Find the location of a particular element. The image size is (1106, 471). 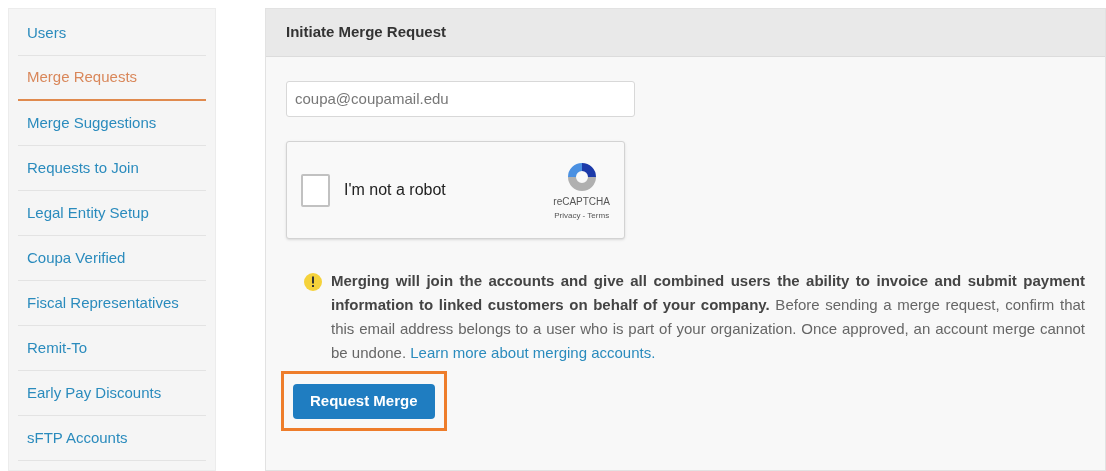

sidebar-item: Coupa Verified is located at coordinates (112, 258).